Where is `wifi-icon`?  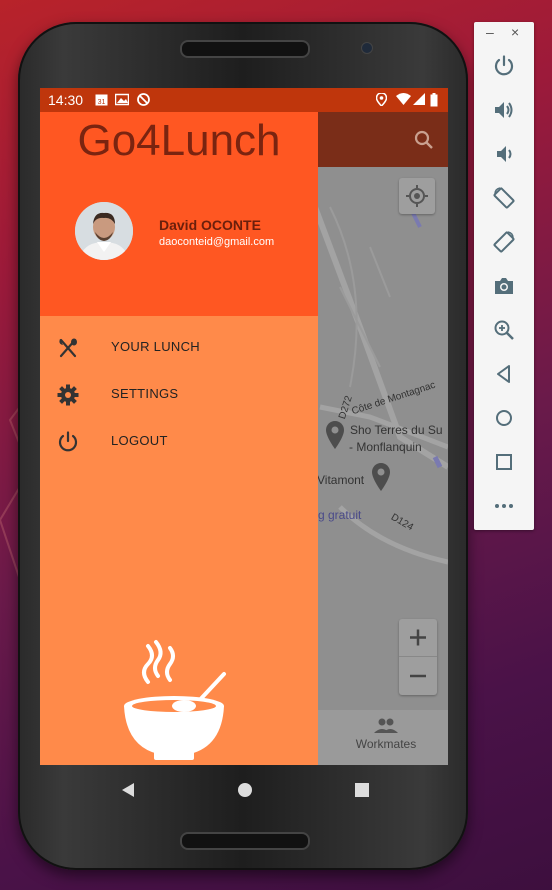 wifi-icon is located at coordinates (403, 99).